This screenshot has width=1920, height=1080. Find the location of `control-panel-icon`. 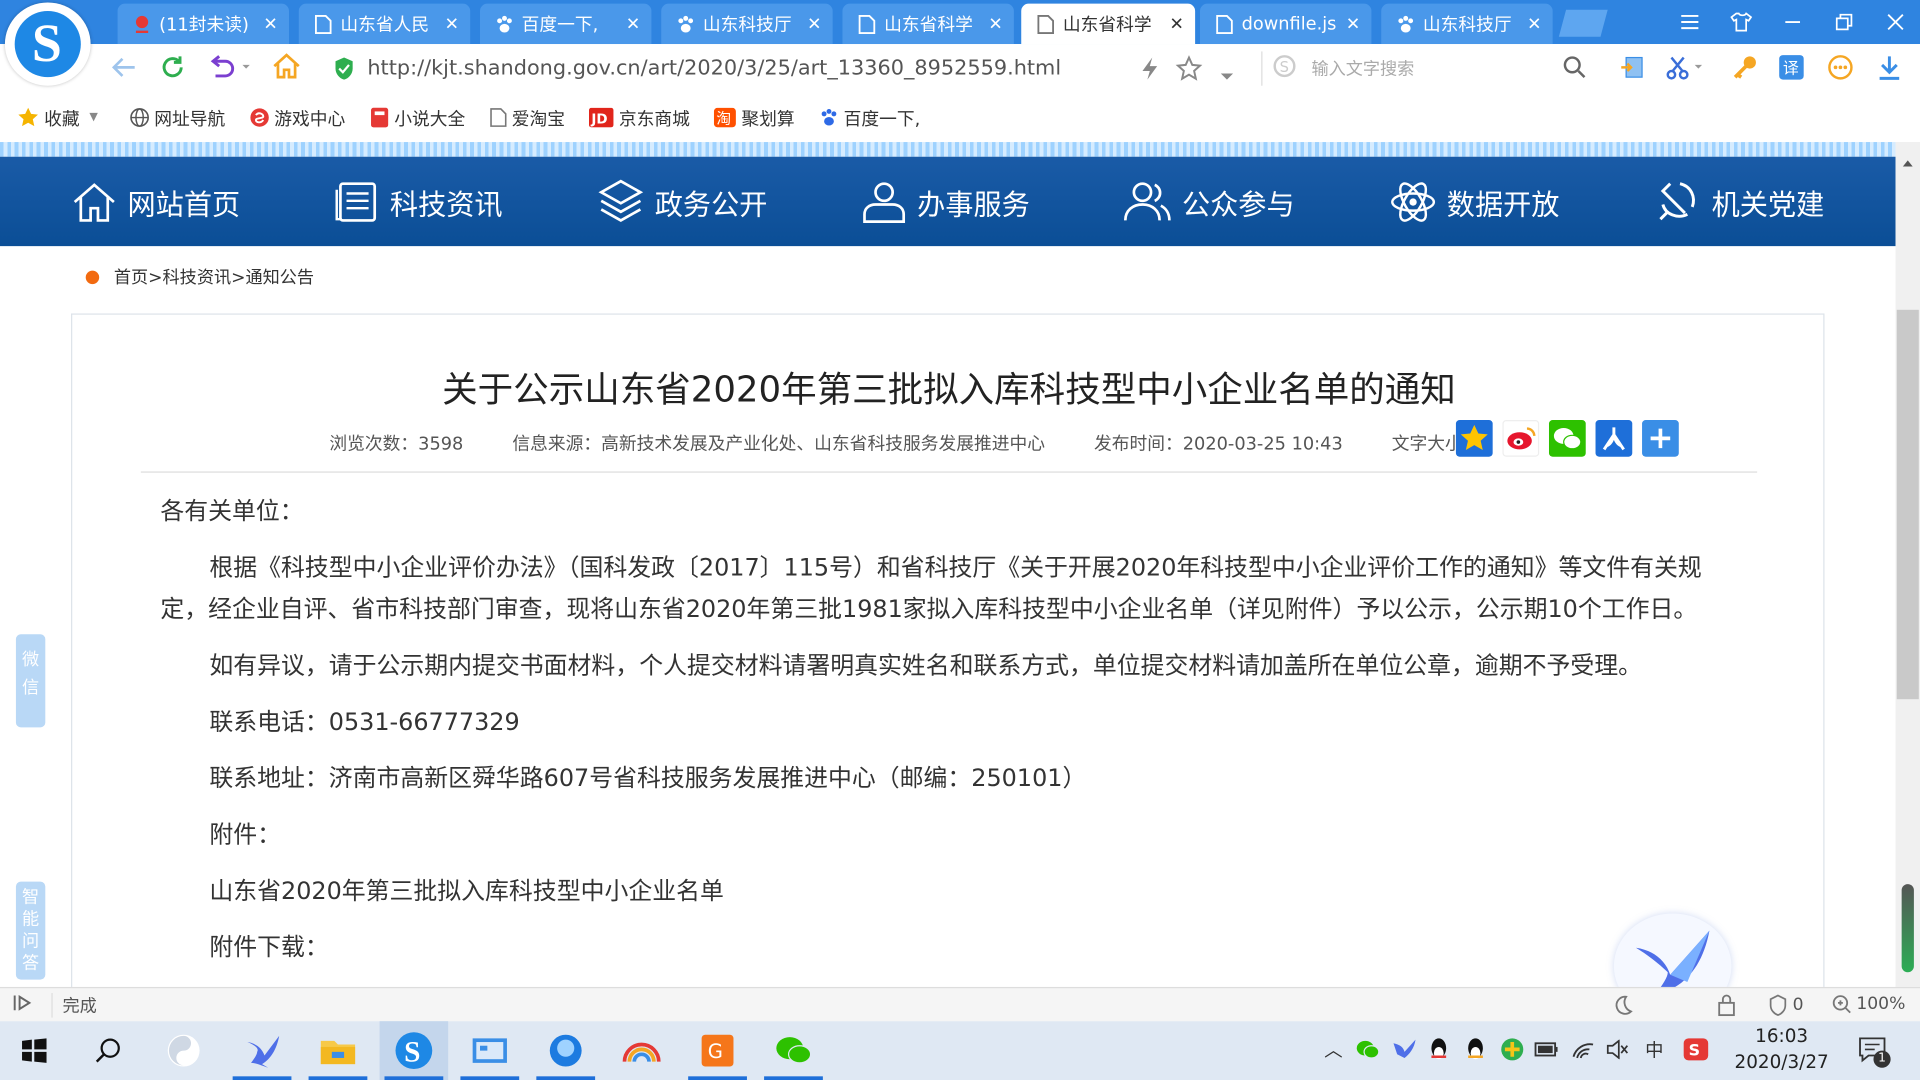

control-panel-icon is located at coordinates (490, 1050).